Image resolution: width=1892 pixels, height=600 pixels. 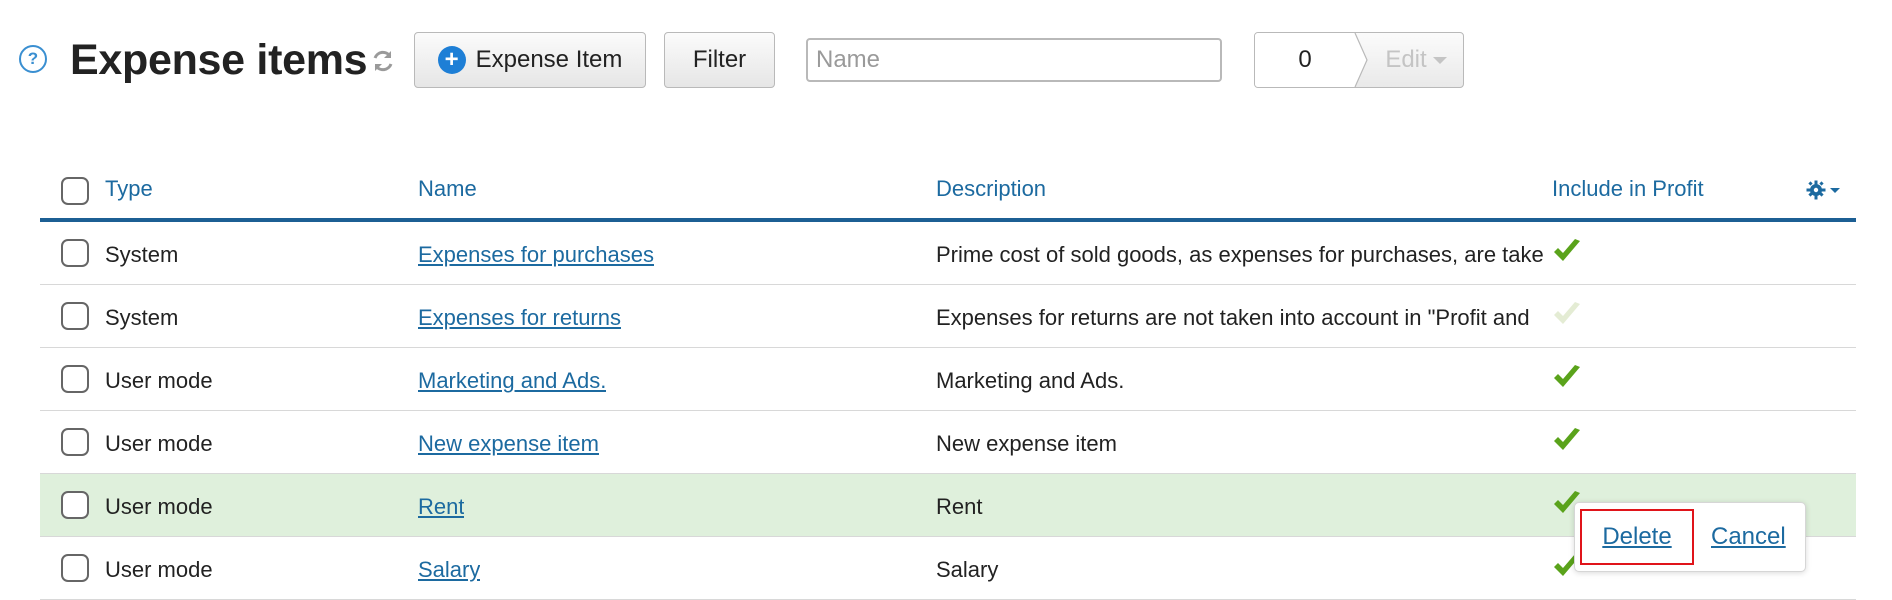 What do you see at coordinates (1030, 380) in the screenshot?
I see `description-cell: Marketing and Ads.` at bounding box center [1030, 380].